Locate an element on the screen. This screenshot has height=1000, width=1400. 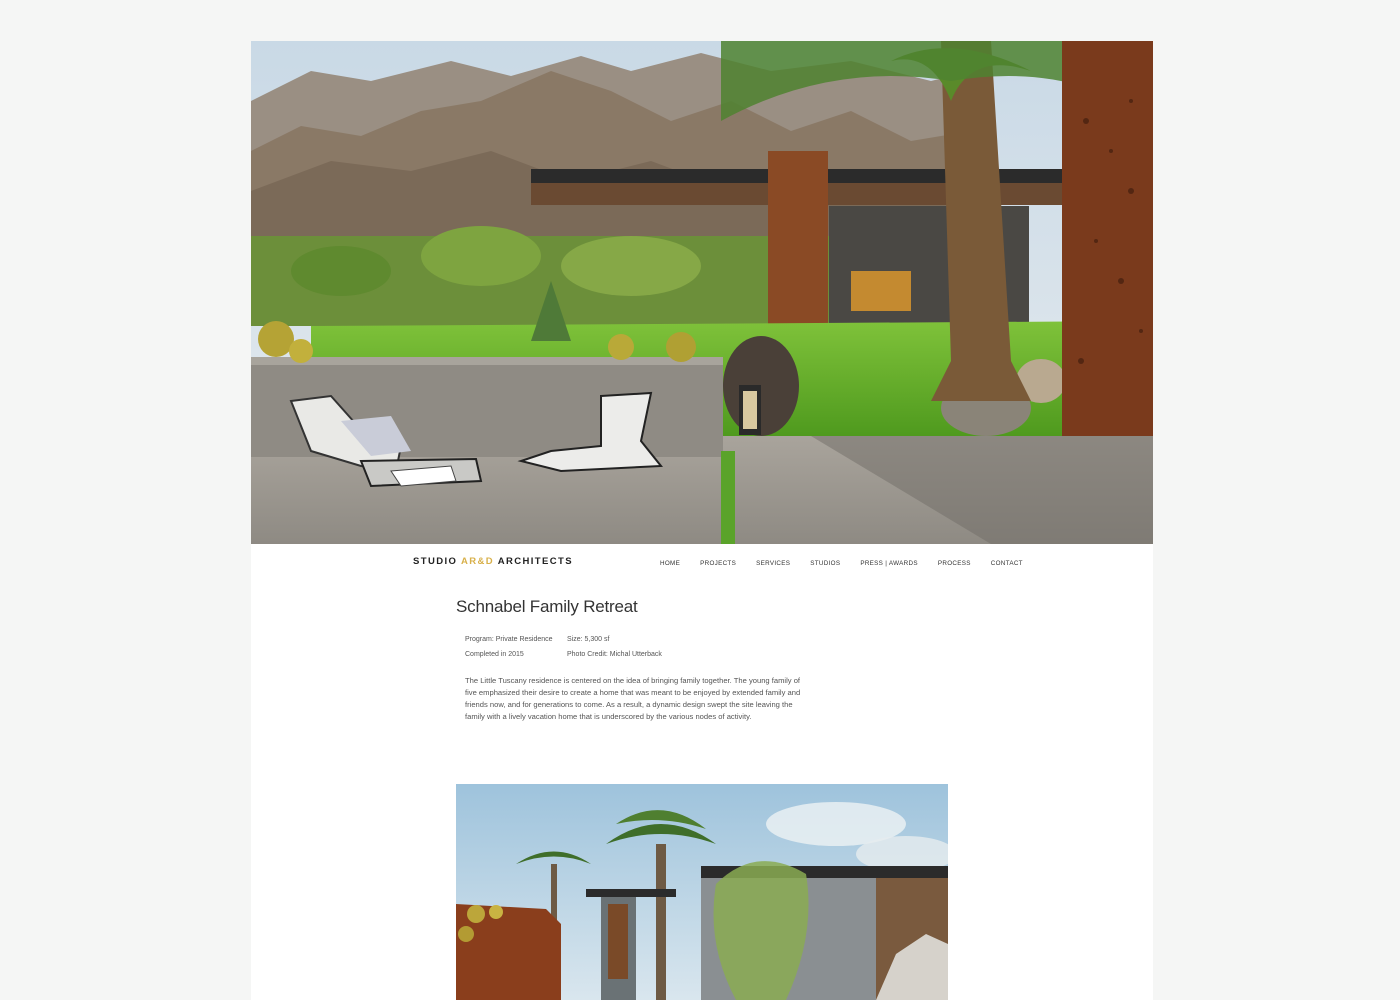
meta-size: Size: 5,300 sf is located at coordinates (588, 639).